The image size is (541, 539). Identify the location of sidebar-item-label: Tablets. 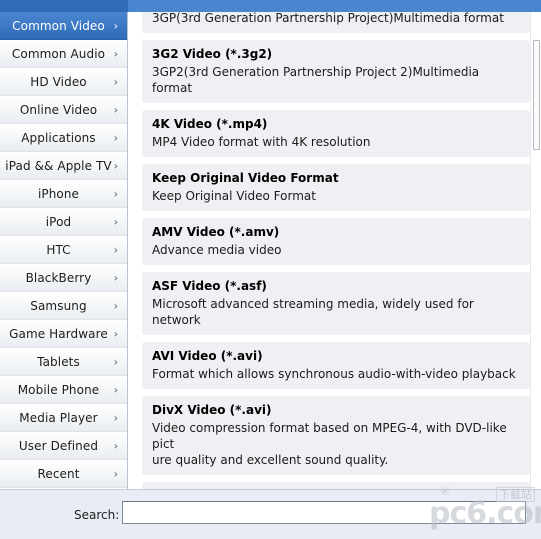
(58, 361).